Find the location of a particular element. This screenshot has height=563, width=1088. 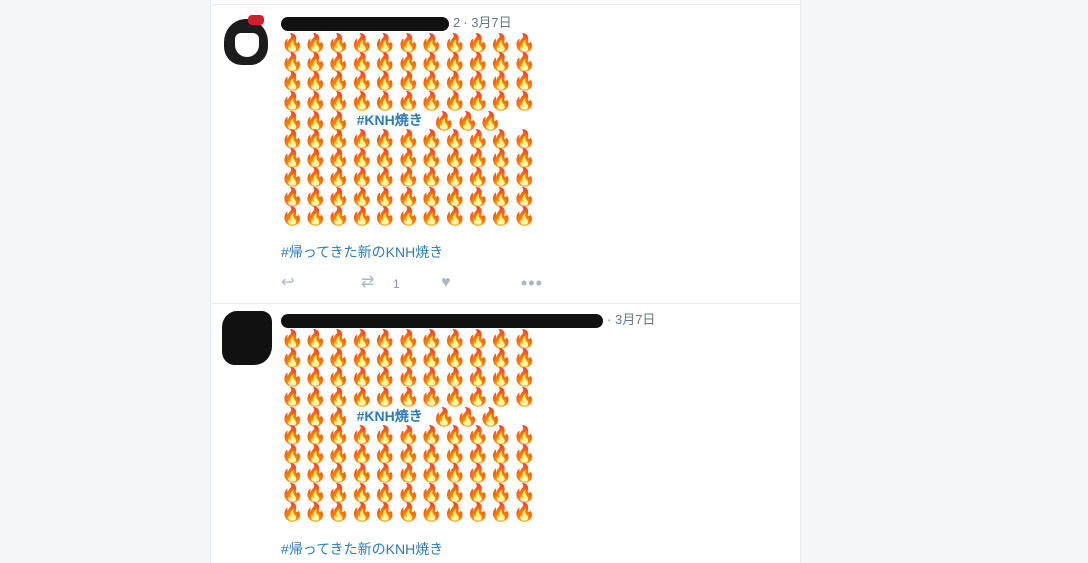

more-icon: ••• is located at coordinates (532, 283).